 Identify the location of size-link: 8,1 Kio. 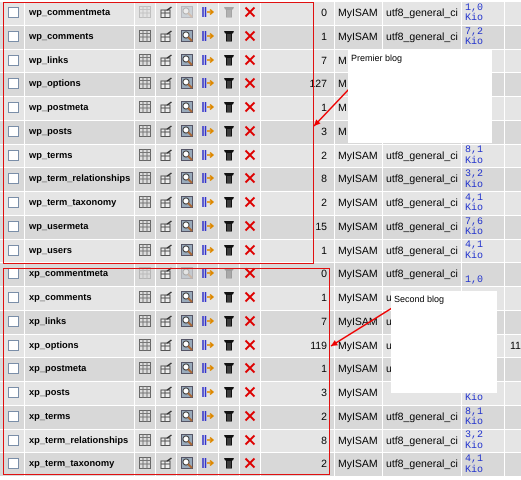
(476, 157).